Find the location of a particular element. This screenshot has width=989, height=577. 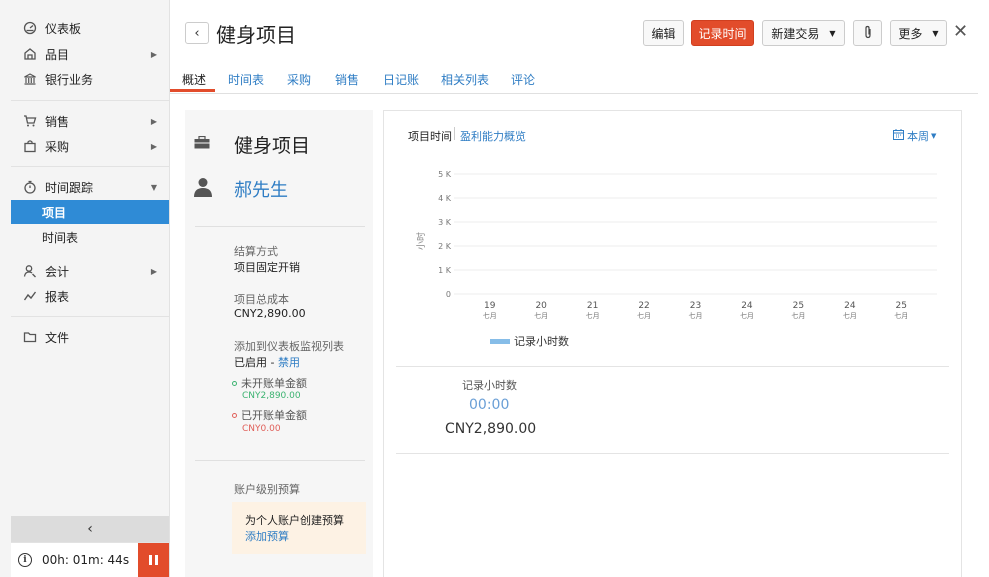

back-button: ‹ is located at coordinates (197, 33).